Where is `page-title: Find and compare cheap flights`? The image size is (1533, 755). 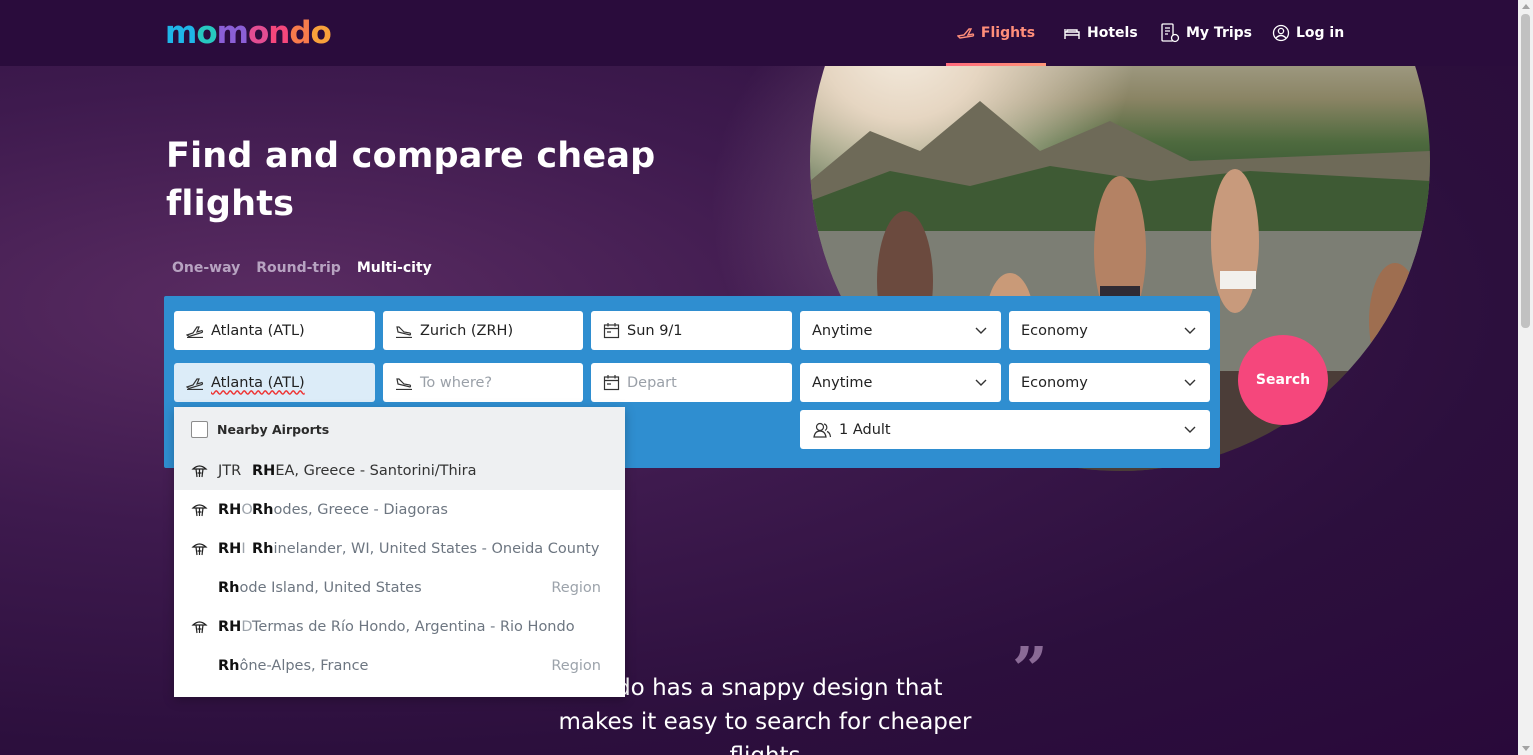
page-title: Find and compare cheap flights is located at coordinates (411, 180).